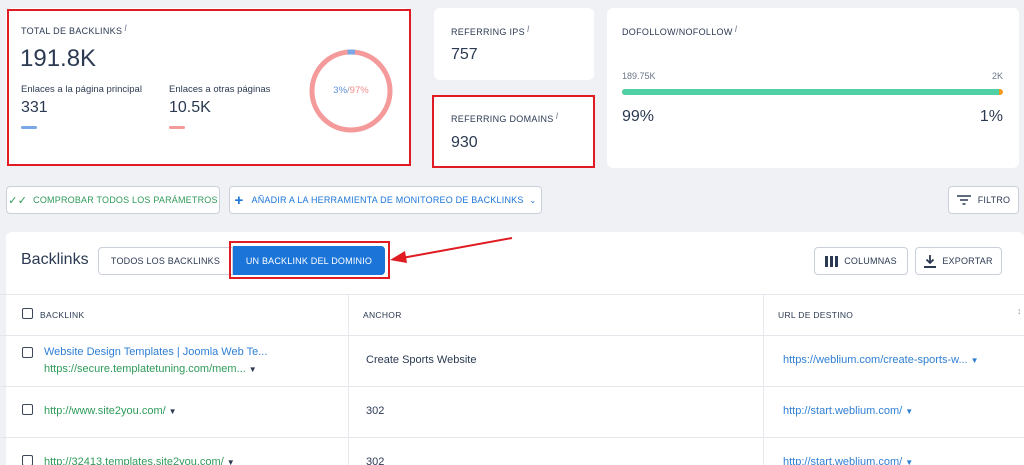  Describe the element at coordinates (58, 58) in the screenshot. I see `total-backlinks-value: 191.8K` at that location.